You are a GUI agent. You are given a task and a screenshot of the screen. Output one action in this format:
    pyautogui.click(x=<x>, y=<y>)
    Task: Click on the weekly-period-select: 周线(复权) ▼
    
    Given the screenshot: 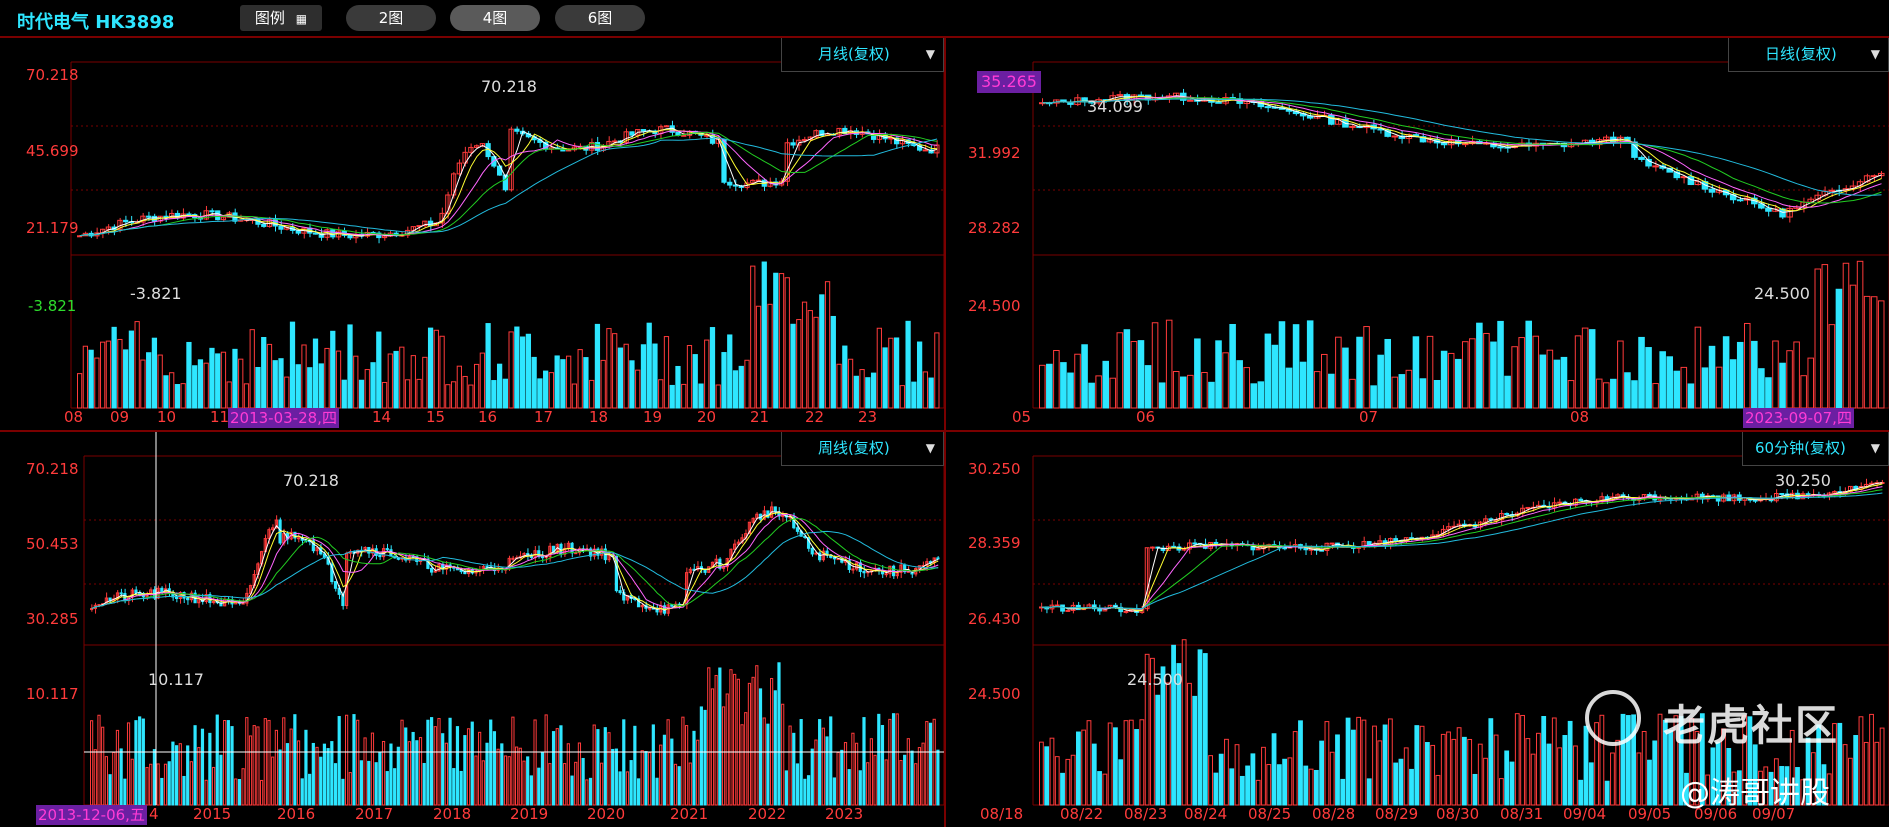 What is the action you would take?
    pyautogui.click(x=862, y=449)
    